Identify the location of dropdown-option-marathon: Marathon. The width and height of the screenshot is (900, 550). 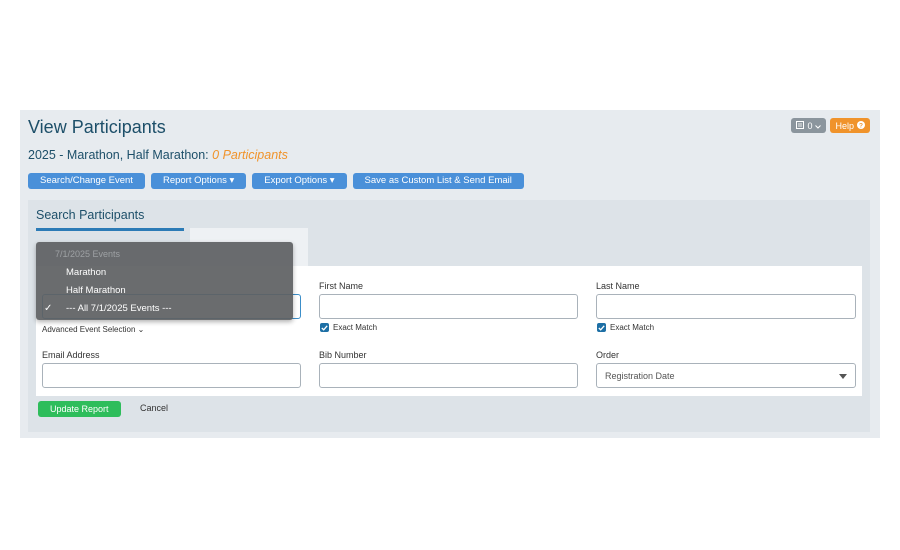
(86, 272).